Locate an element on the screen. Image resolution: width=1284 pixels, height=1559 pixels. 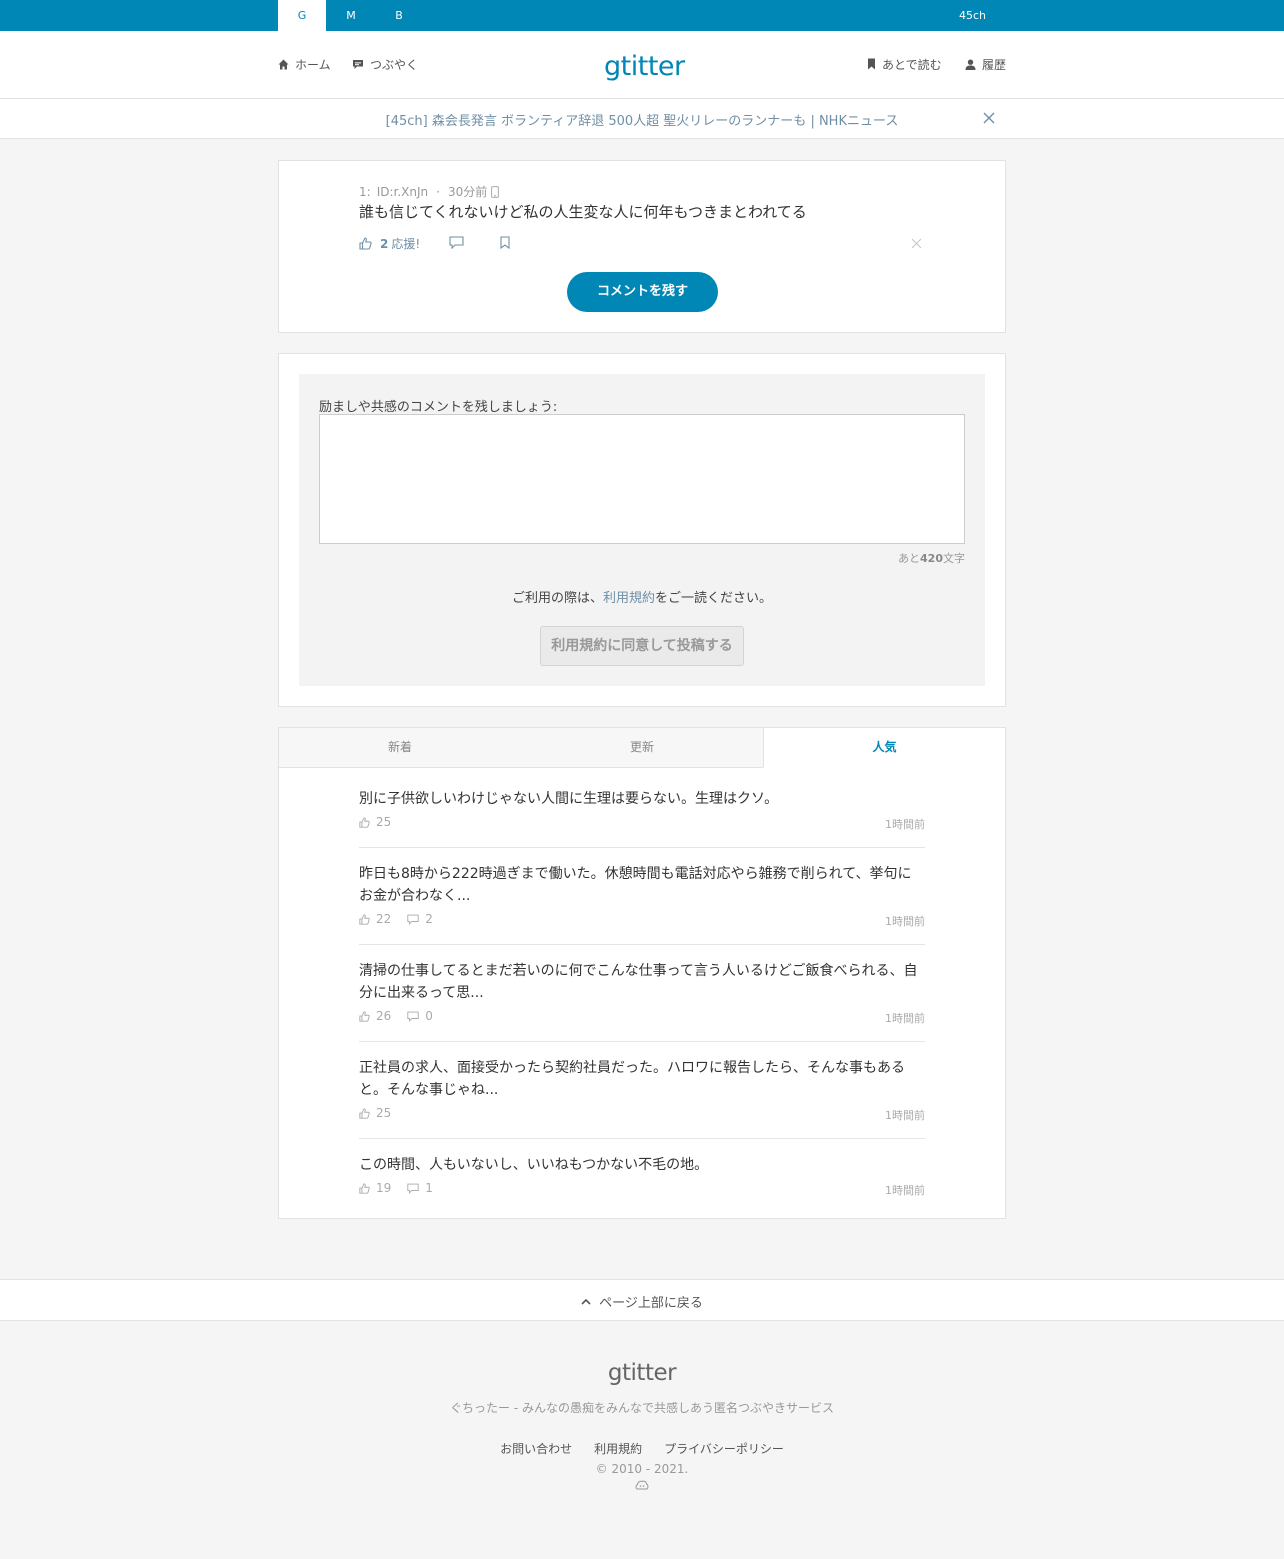
feed-tabs: 新着 更新 人気 is located at coordinates (642, 748).